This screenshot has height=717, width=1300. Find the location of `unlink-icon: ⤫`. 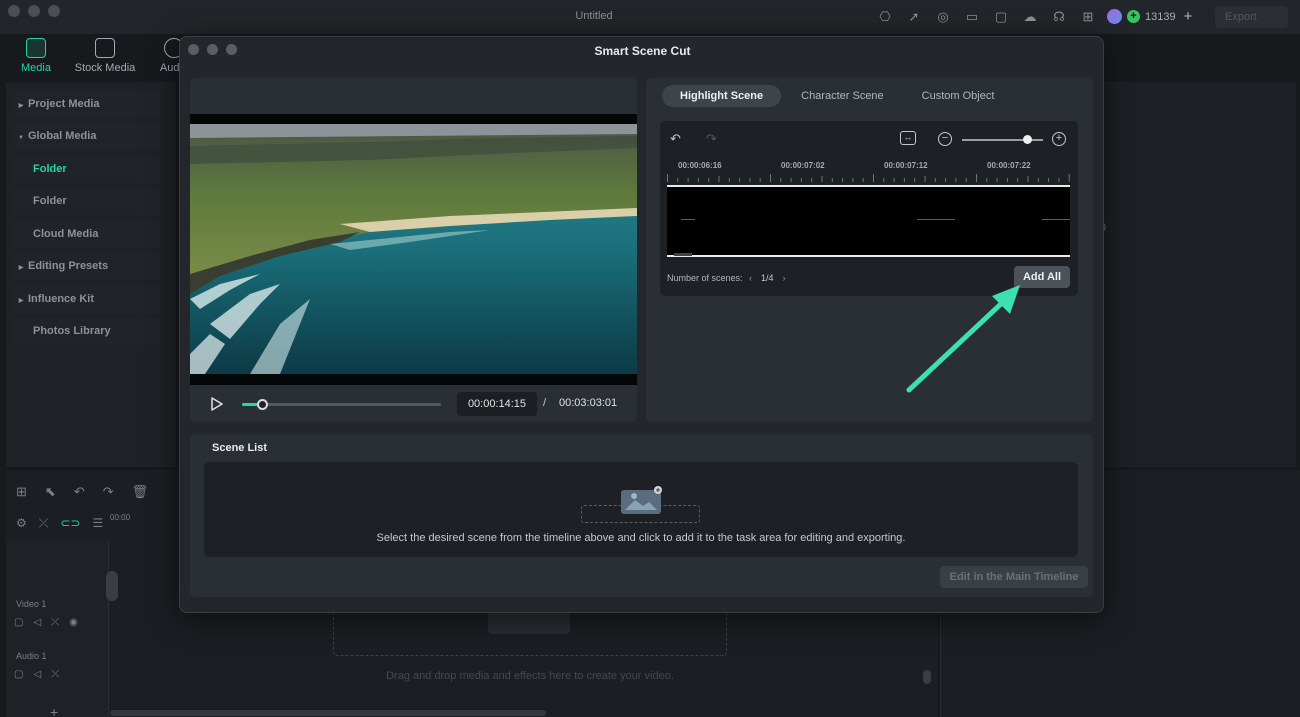

unlink-icon: ⤫ is located at coordinates (44, 523).